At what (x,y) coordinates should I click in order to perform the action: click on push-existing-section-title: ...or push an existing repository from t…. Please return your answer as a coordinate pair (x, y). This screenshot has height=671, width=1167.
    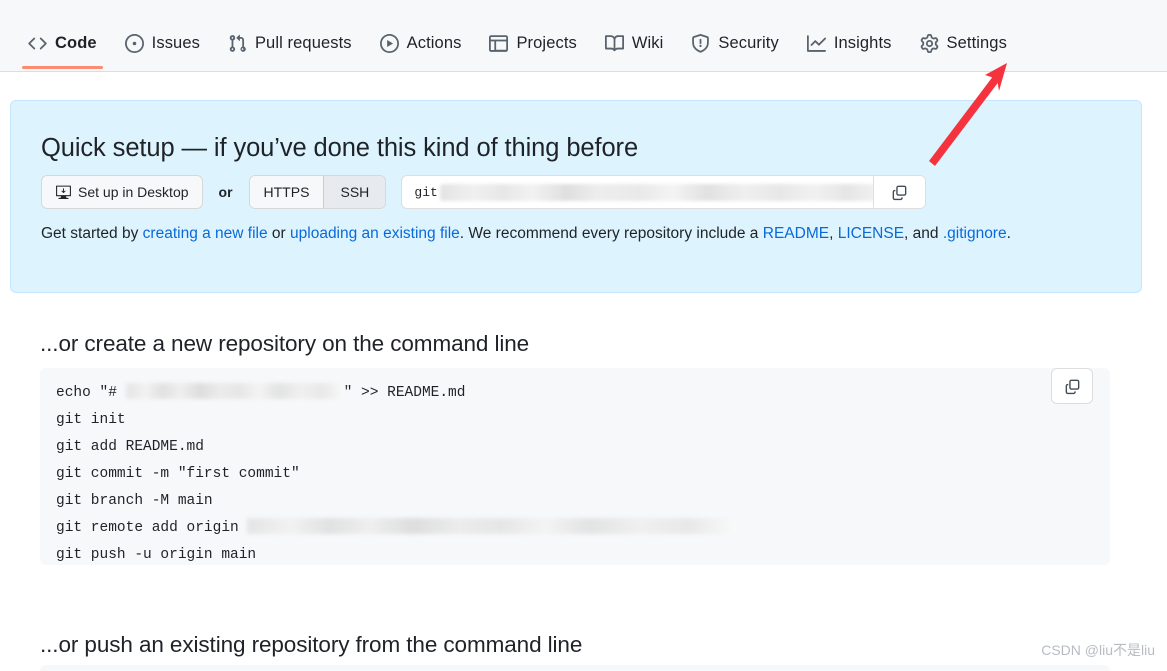
    Looking at the image, I should click on (311, 644).